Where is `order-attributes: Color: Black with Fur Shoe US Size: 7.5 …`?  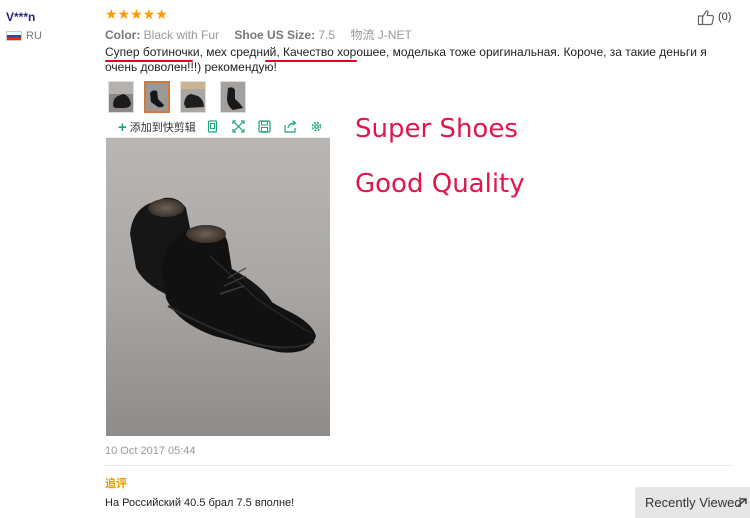 order-attributes: Color: Black with Fur Shoe US Size: 7.5 … is located at coordinates (258, 34).